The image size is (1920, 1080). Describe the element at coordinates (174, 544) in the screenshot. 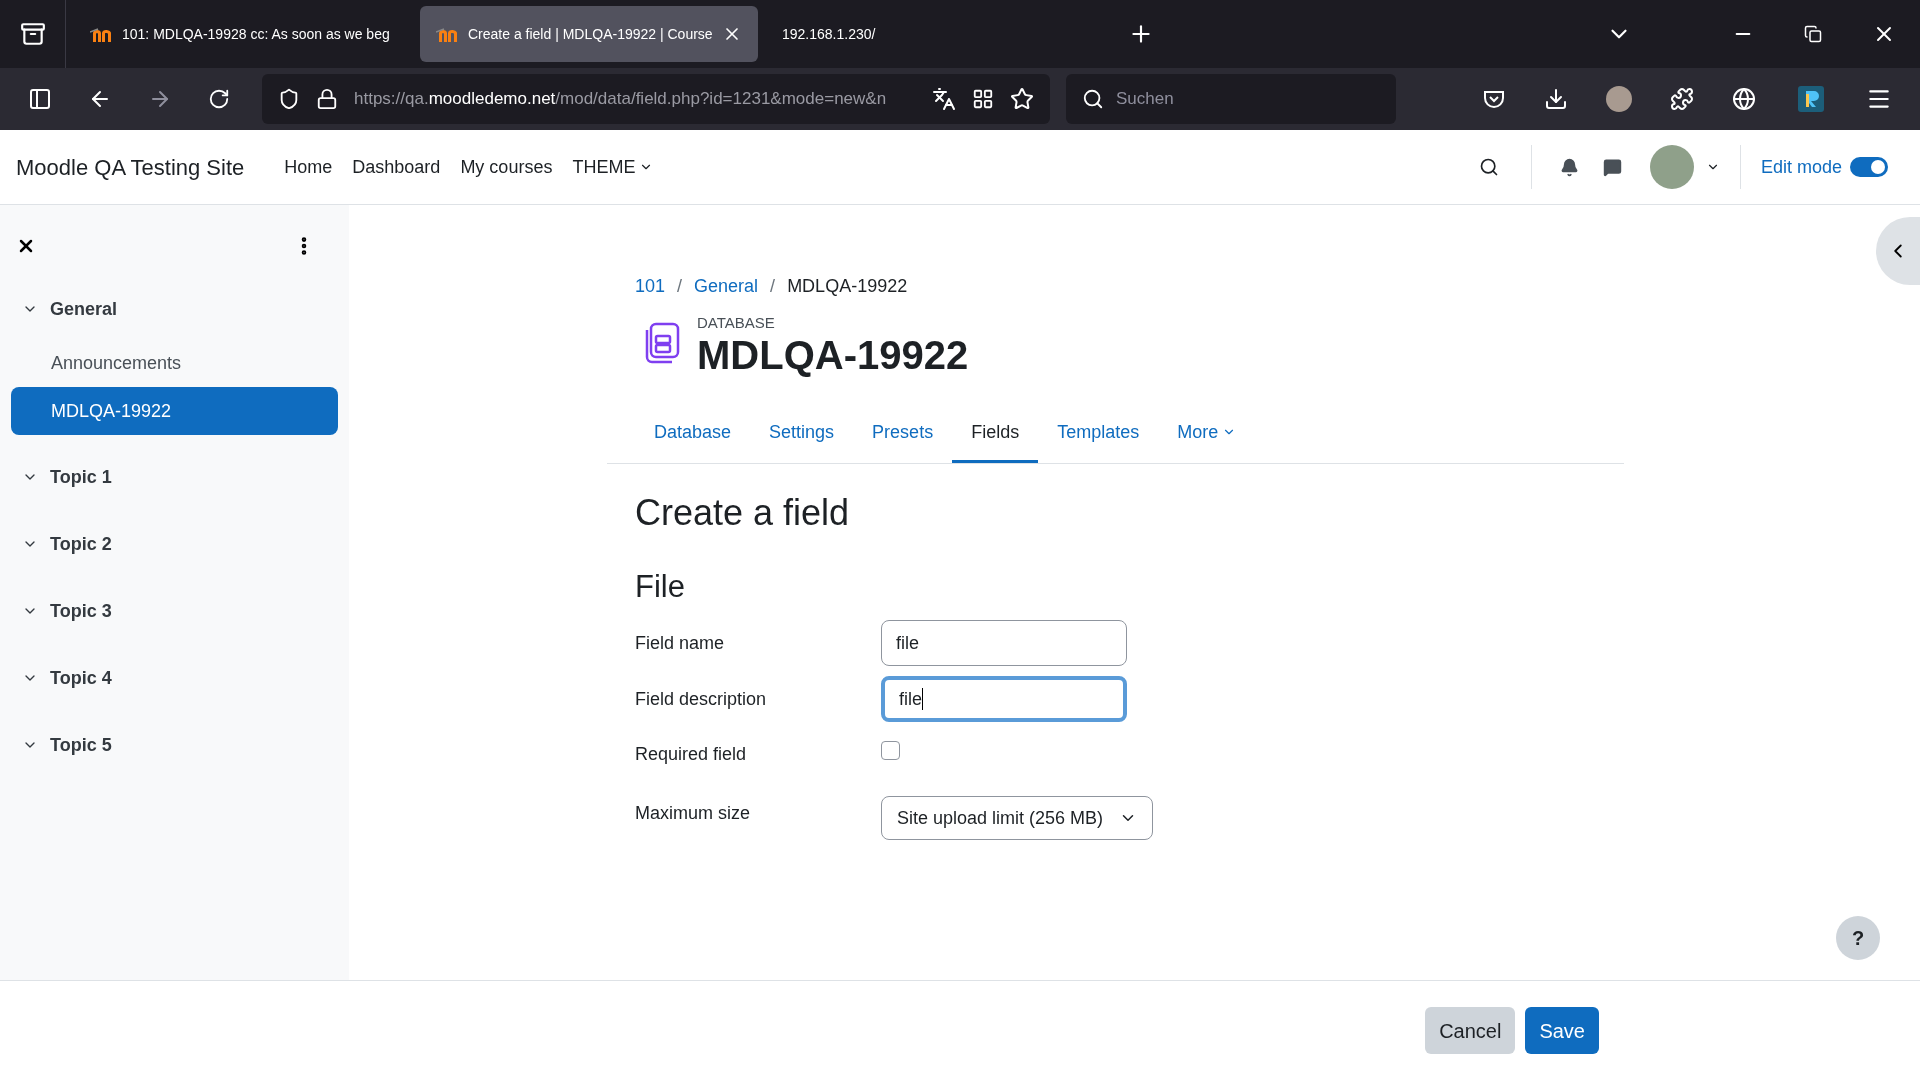

I see `course-section: Topic 2` at that location.